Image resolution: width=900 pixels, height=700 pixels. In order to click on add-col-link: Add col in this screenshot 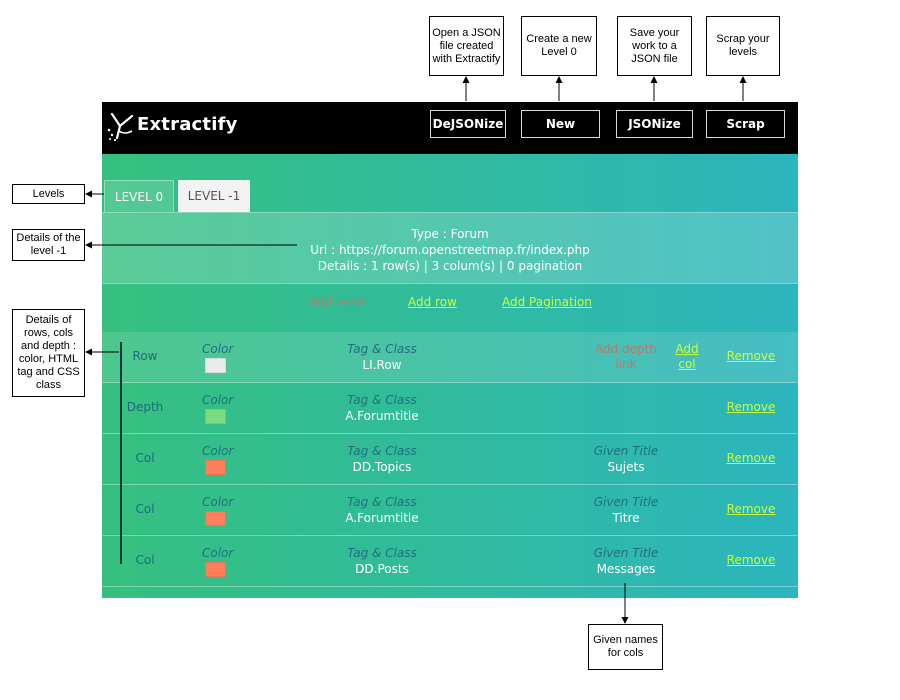, I will do `click(687, 357)`.